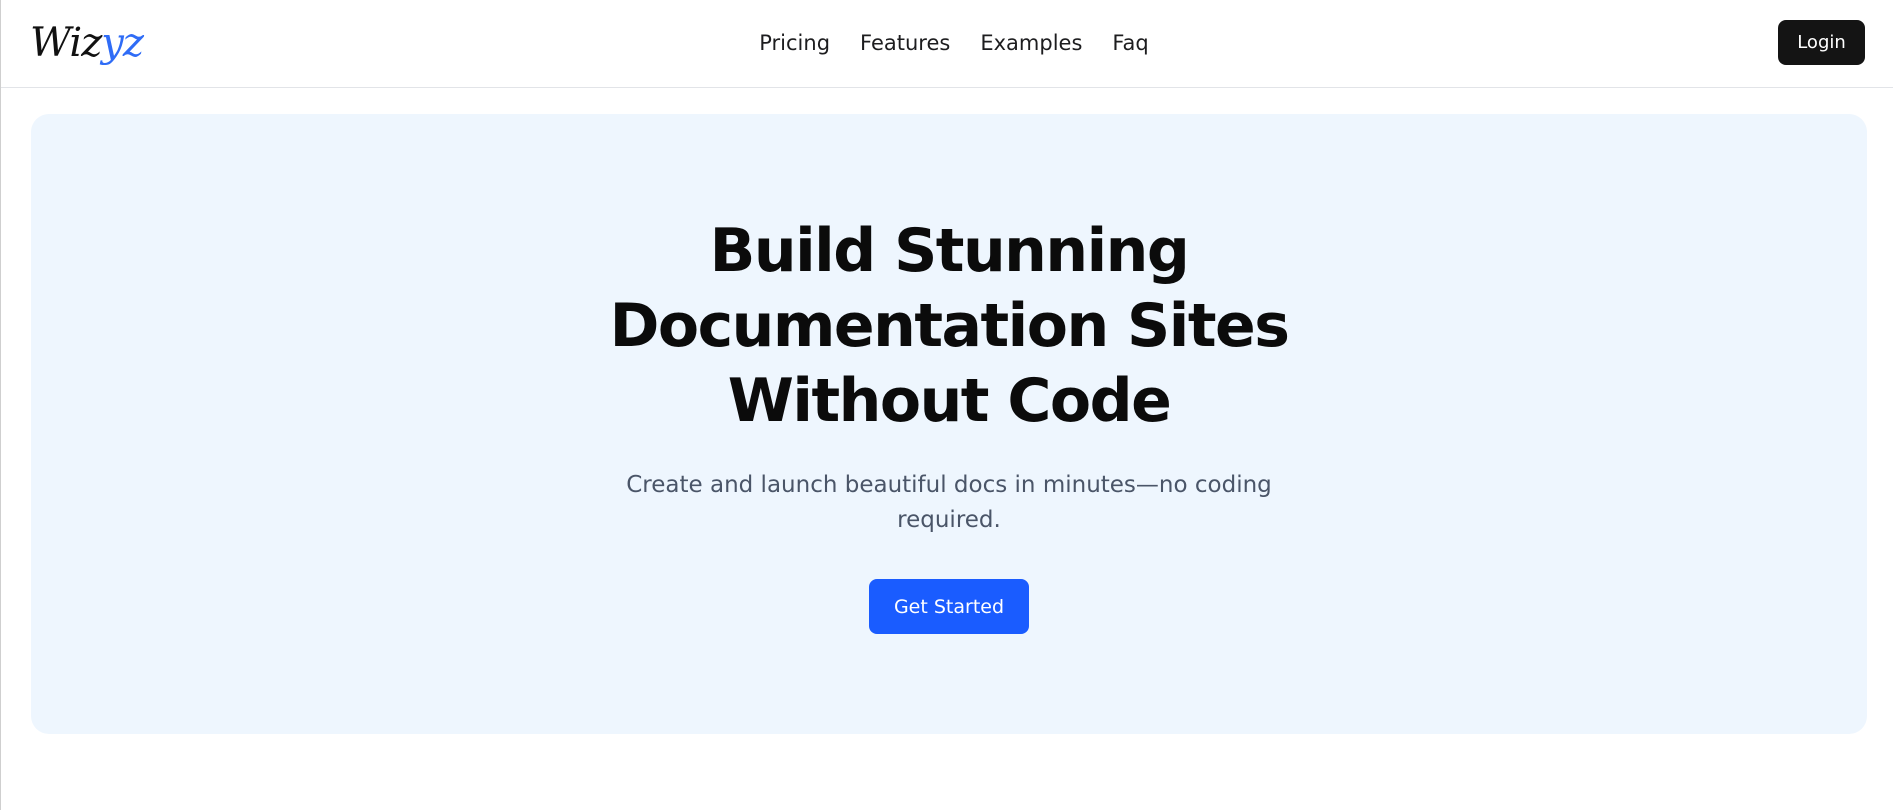  Describe the element at coordinates (905, 43) in the screenshot. I see `nav-link-features: Features` at that location.